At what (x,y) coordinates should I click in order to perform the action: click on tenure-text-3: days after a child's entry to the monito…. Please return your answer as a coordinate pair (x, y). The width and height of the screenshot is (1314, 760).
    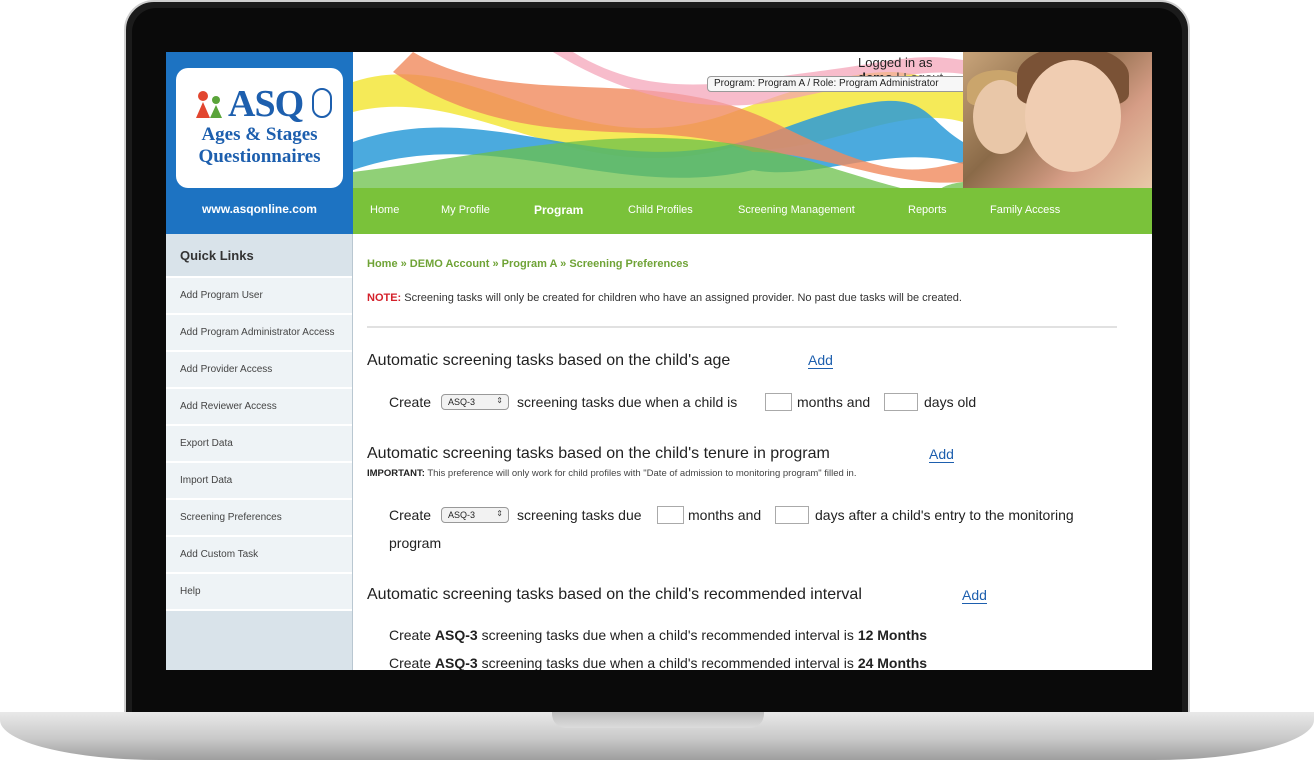
    Looking at the image, I should click on (944, 515).